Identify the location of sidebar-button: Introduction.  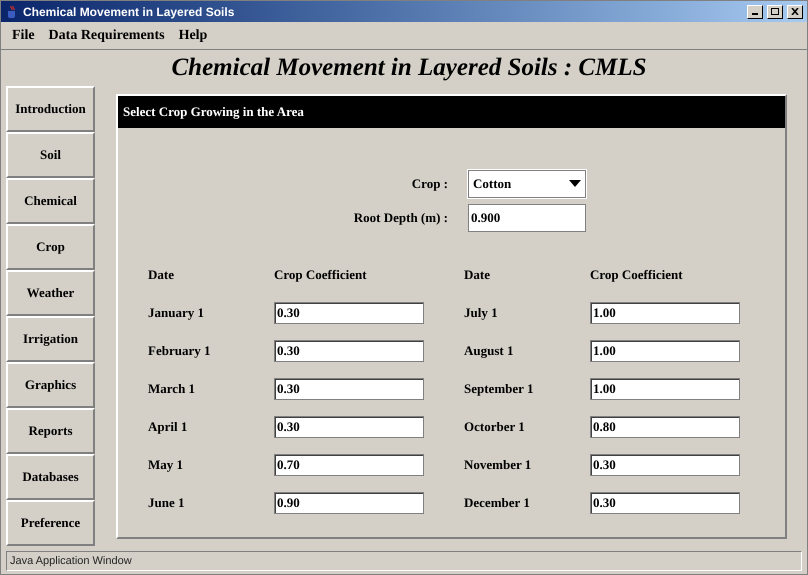
(50, 109).